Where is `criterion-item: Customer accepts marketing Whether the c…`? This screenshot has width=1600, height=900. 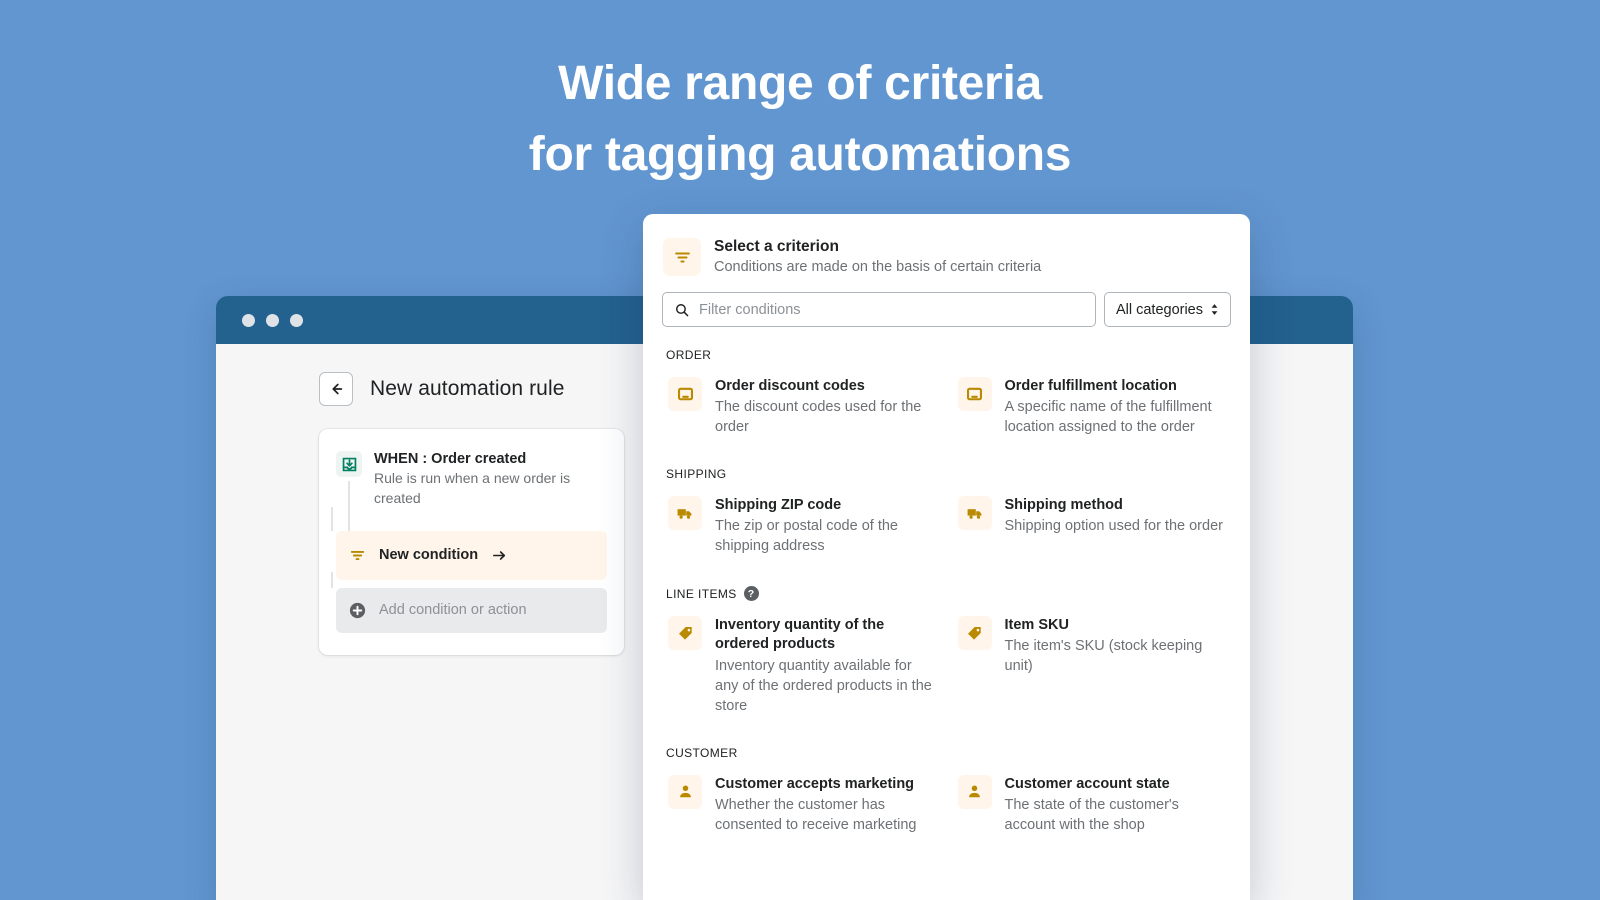
criterion-item: Customer accepts marketing Whether the c… is located at coordinates (802, 805).